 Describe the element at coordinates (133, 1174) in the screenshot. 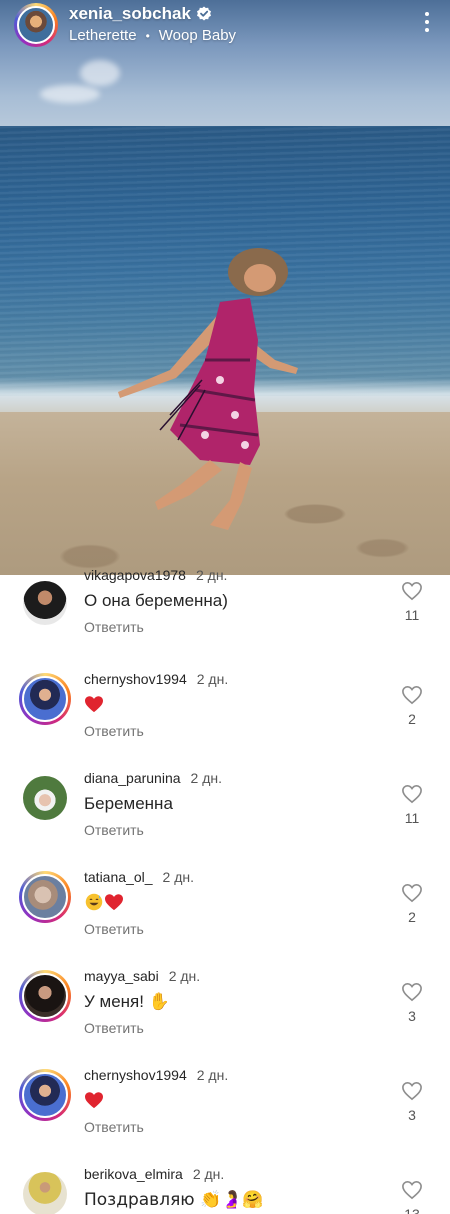

I see `commenter-username: berikova_elmira` at that location.